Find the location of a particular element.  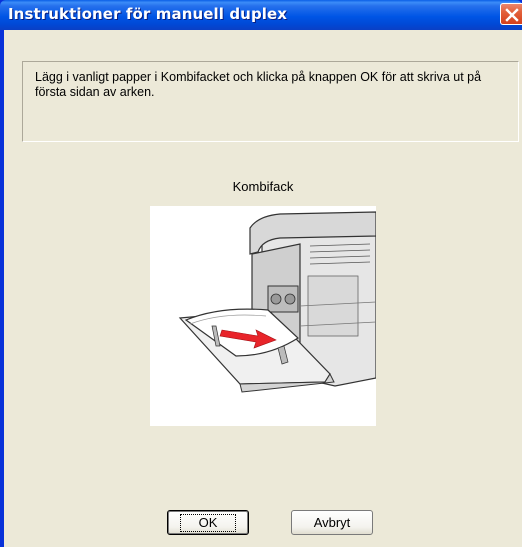

close-icon is located at coordinates (512, 15).